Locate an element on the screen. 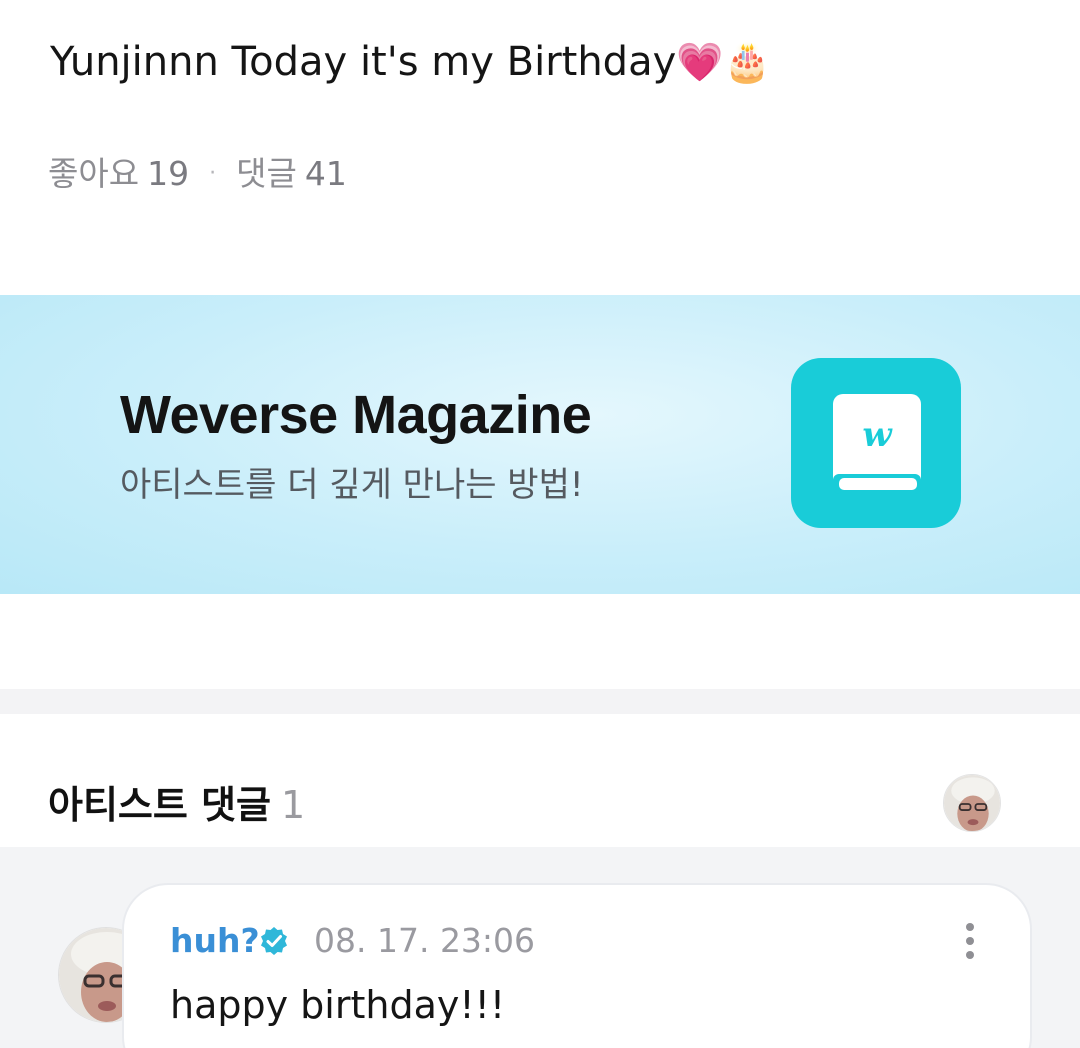 This screenshot has width=1080, height=1048. comment-body: happy birthday!!! is located at coordinates (338, 1005).